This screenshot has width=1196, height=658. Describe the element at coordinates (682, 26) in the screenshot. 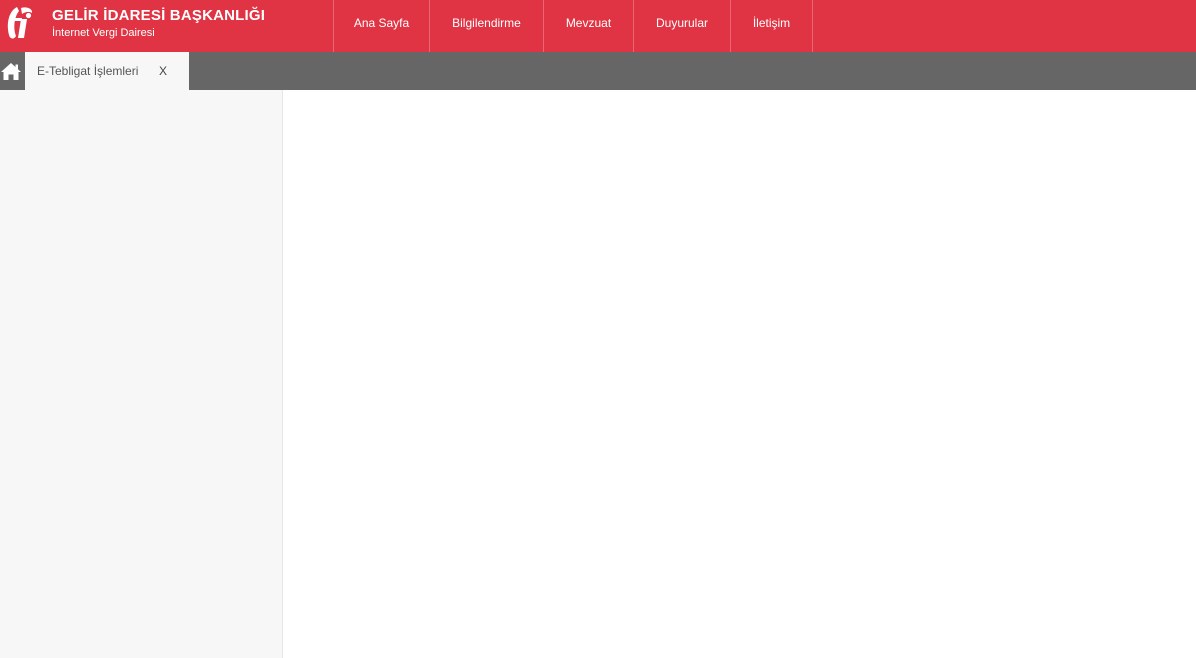

I see `nav-item-duyurular: Duyurular` at that location.